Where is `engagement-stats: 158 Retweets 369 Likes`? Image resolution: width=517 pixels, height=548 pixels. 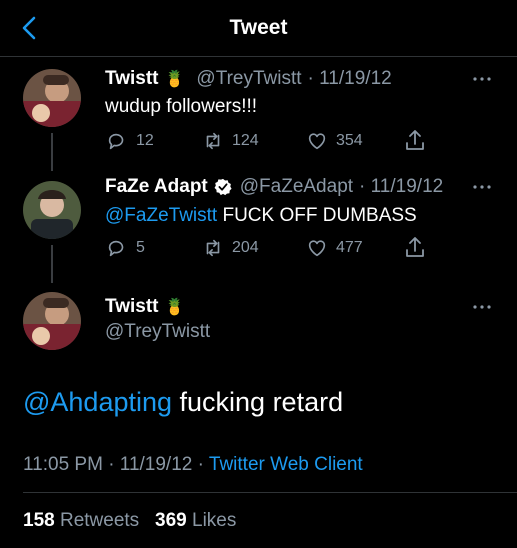
engagement-stats: 158 Retweets 369 Likes is located at coordinates (129, 521).